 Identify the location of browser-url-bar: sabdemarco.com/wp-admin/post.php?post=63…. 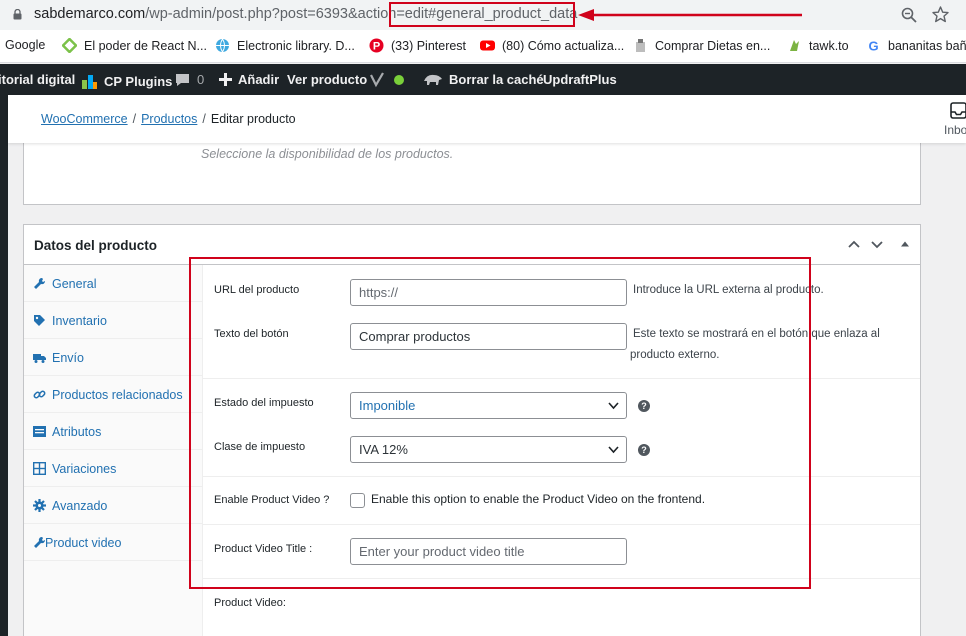
(483, 15).